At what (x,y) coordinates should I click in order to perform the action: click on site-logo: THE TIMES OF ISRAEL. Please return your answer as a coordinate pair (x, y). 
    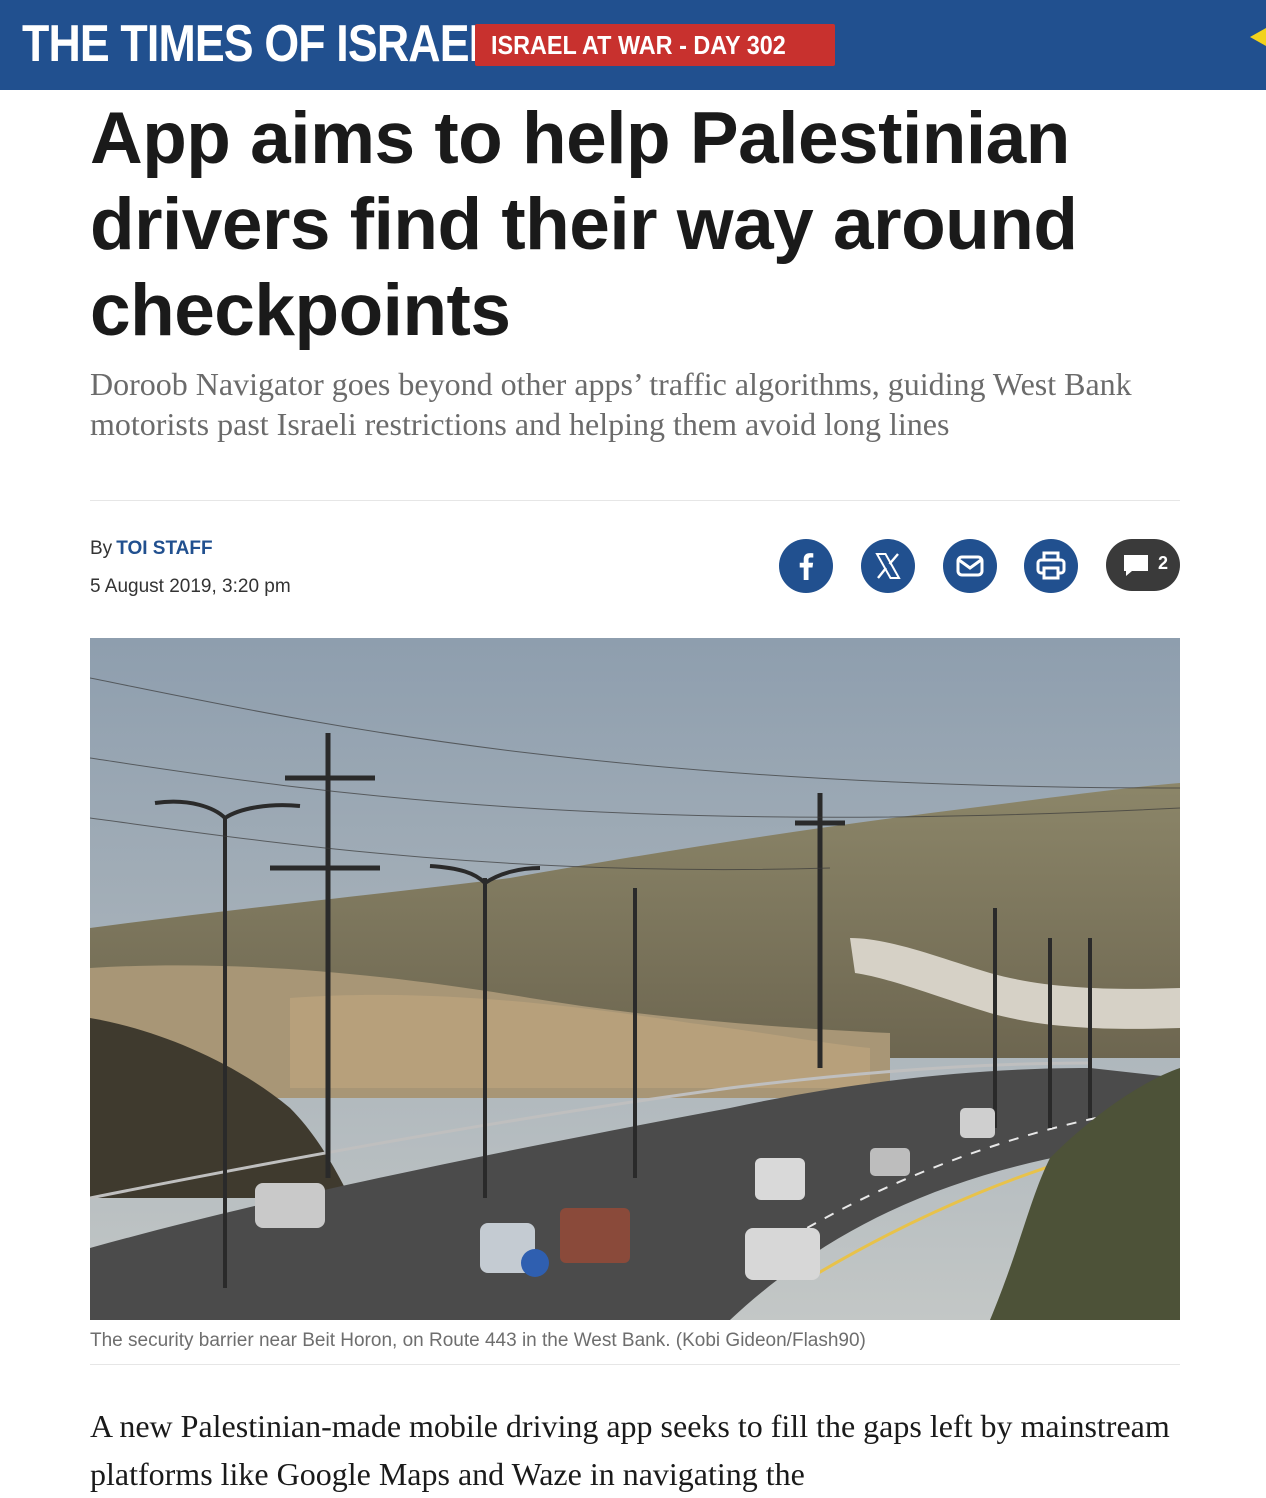
    Looking at the image, I should click on (259, 44).